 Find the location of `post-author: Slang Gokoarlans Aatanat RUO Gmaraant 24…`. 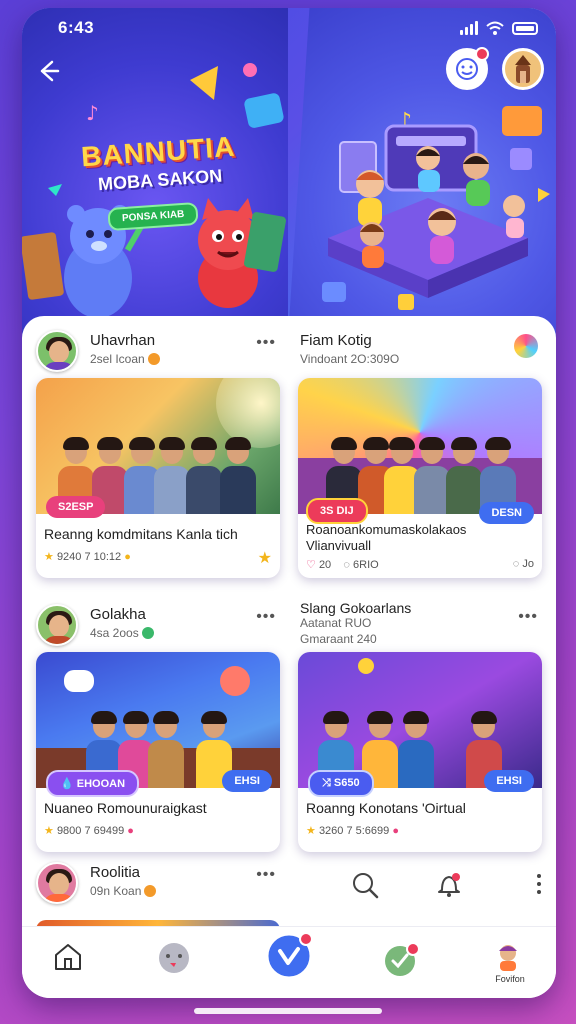

post-author: Slang Gokoarlans Aatanat RUO Gmaraant 24… is located at coordinates (420, 626).